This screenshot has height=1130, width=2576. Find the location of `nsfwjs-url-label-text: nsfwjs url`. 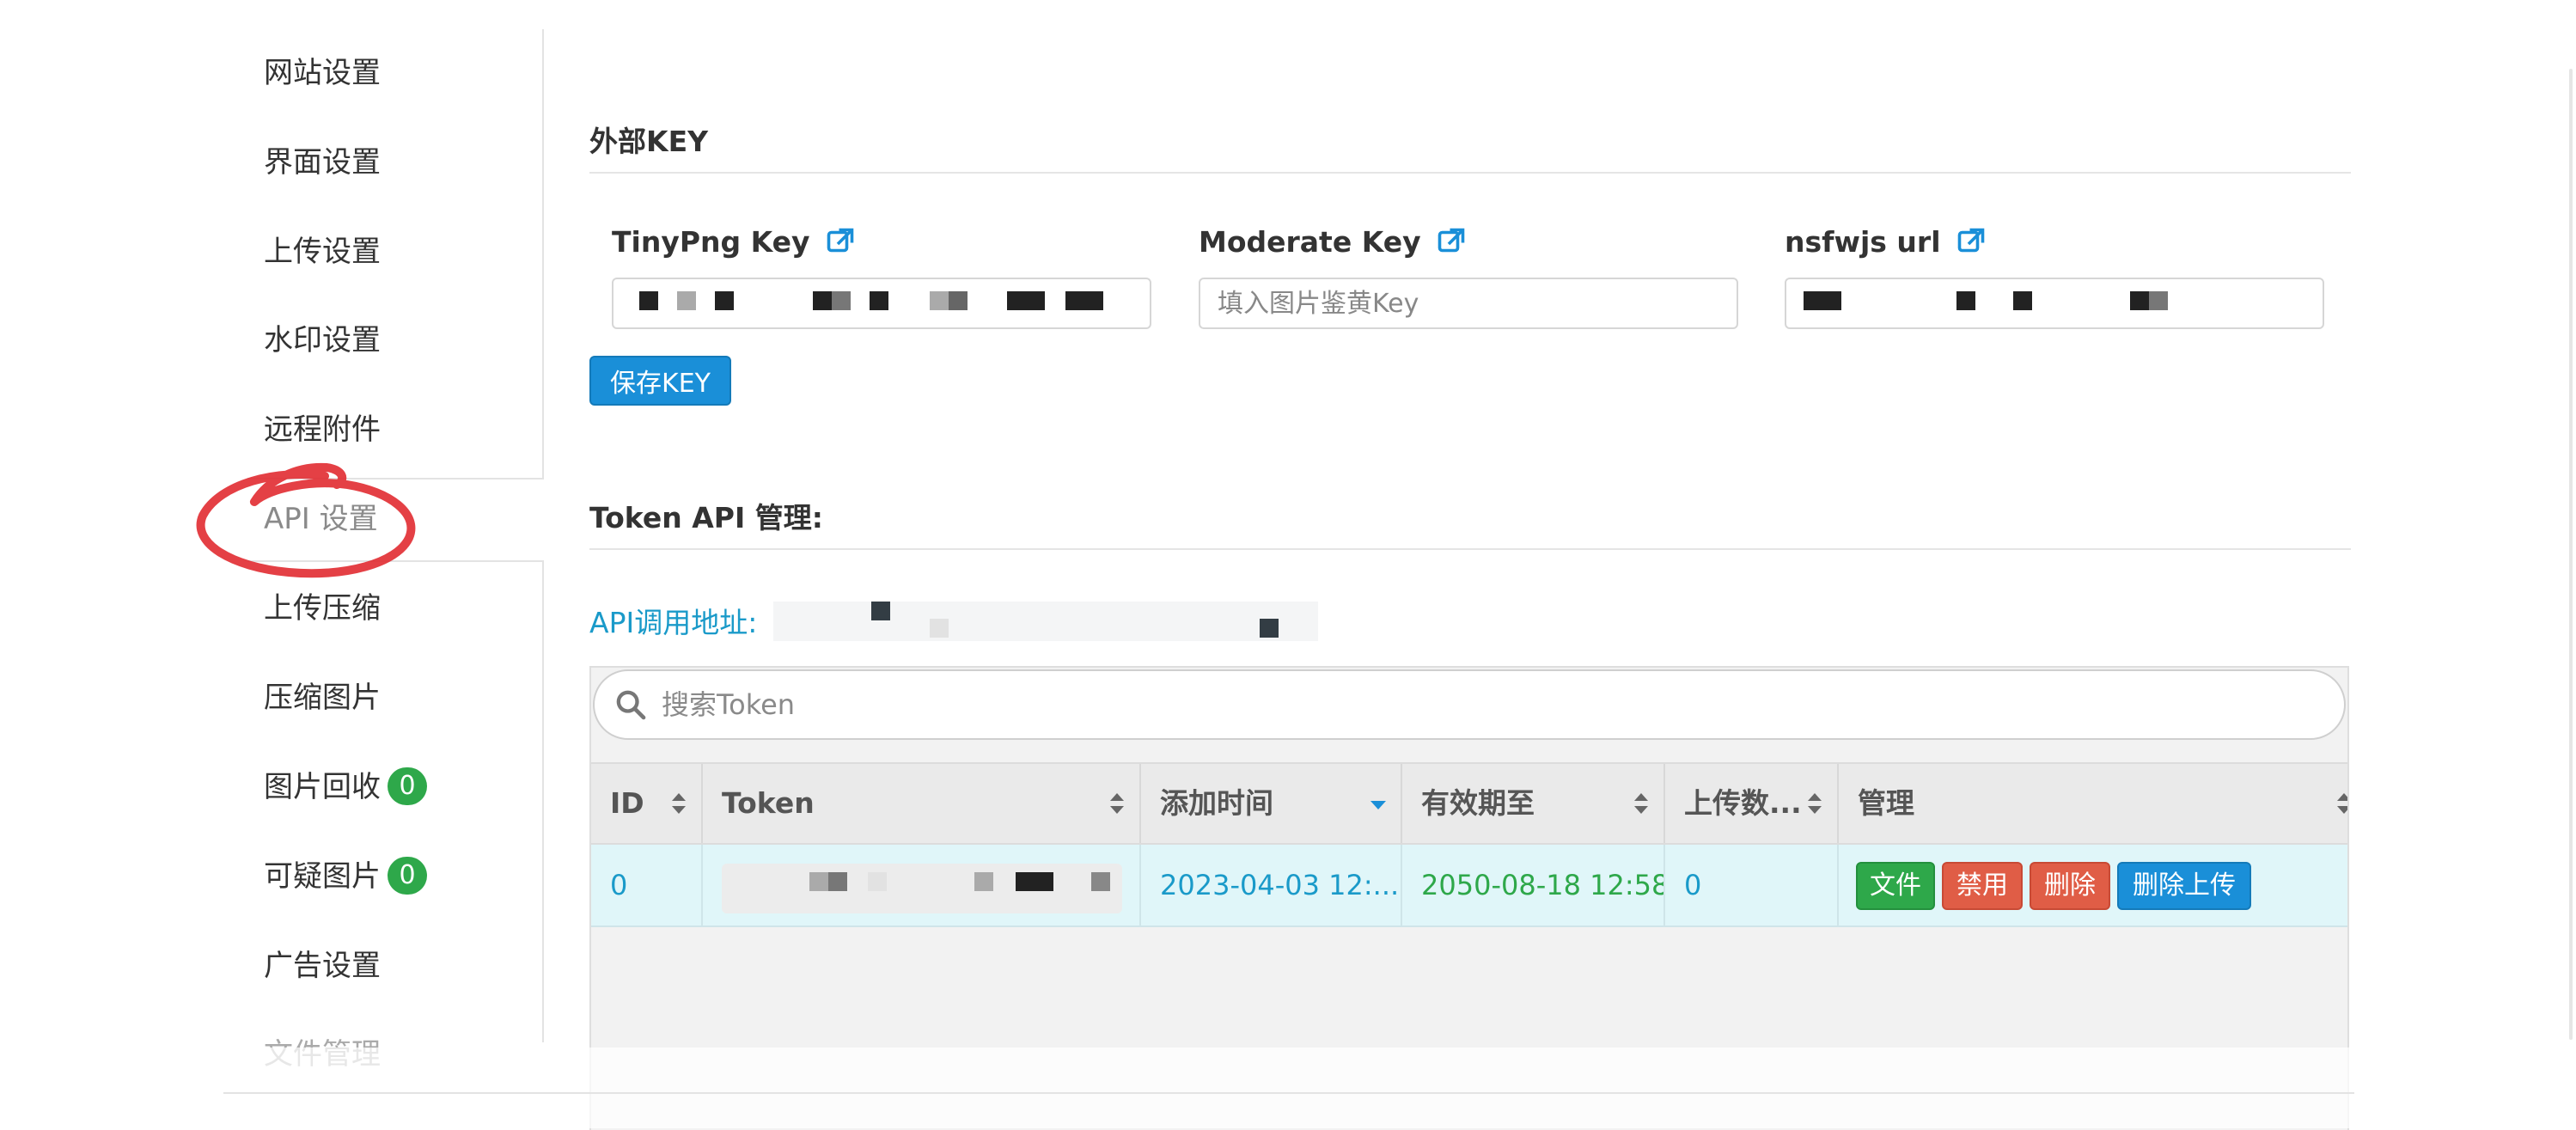

nsfwjs-url-label-text: nsfwjs url is located at coordinates (1863, 242).